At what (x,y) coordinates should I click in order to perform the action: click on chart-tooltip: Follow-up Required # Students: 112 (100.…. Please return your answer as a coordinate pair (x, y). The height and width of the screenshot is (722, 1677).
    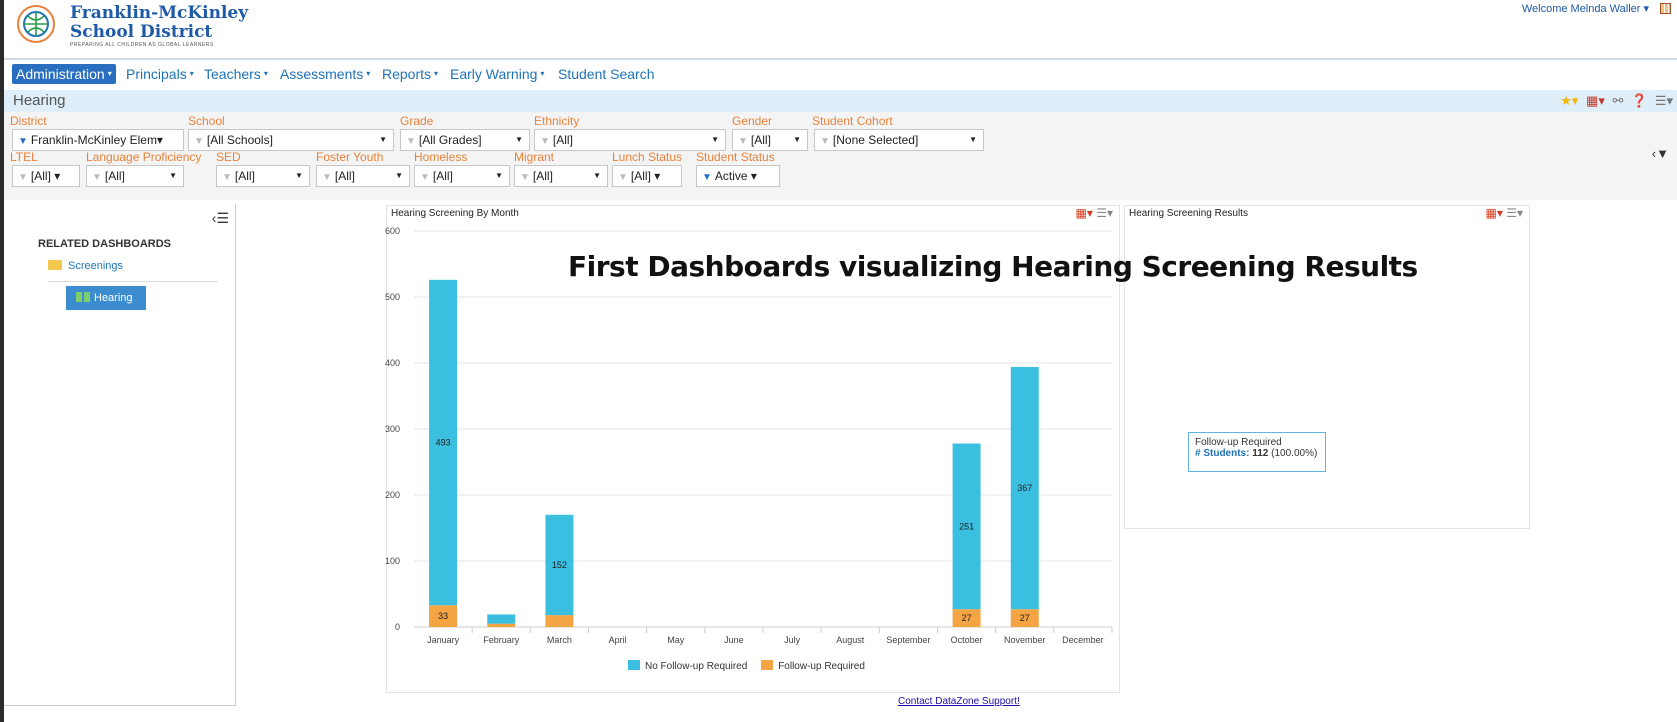
    Looking at the image, I should click on (1257, 452).